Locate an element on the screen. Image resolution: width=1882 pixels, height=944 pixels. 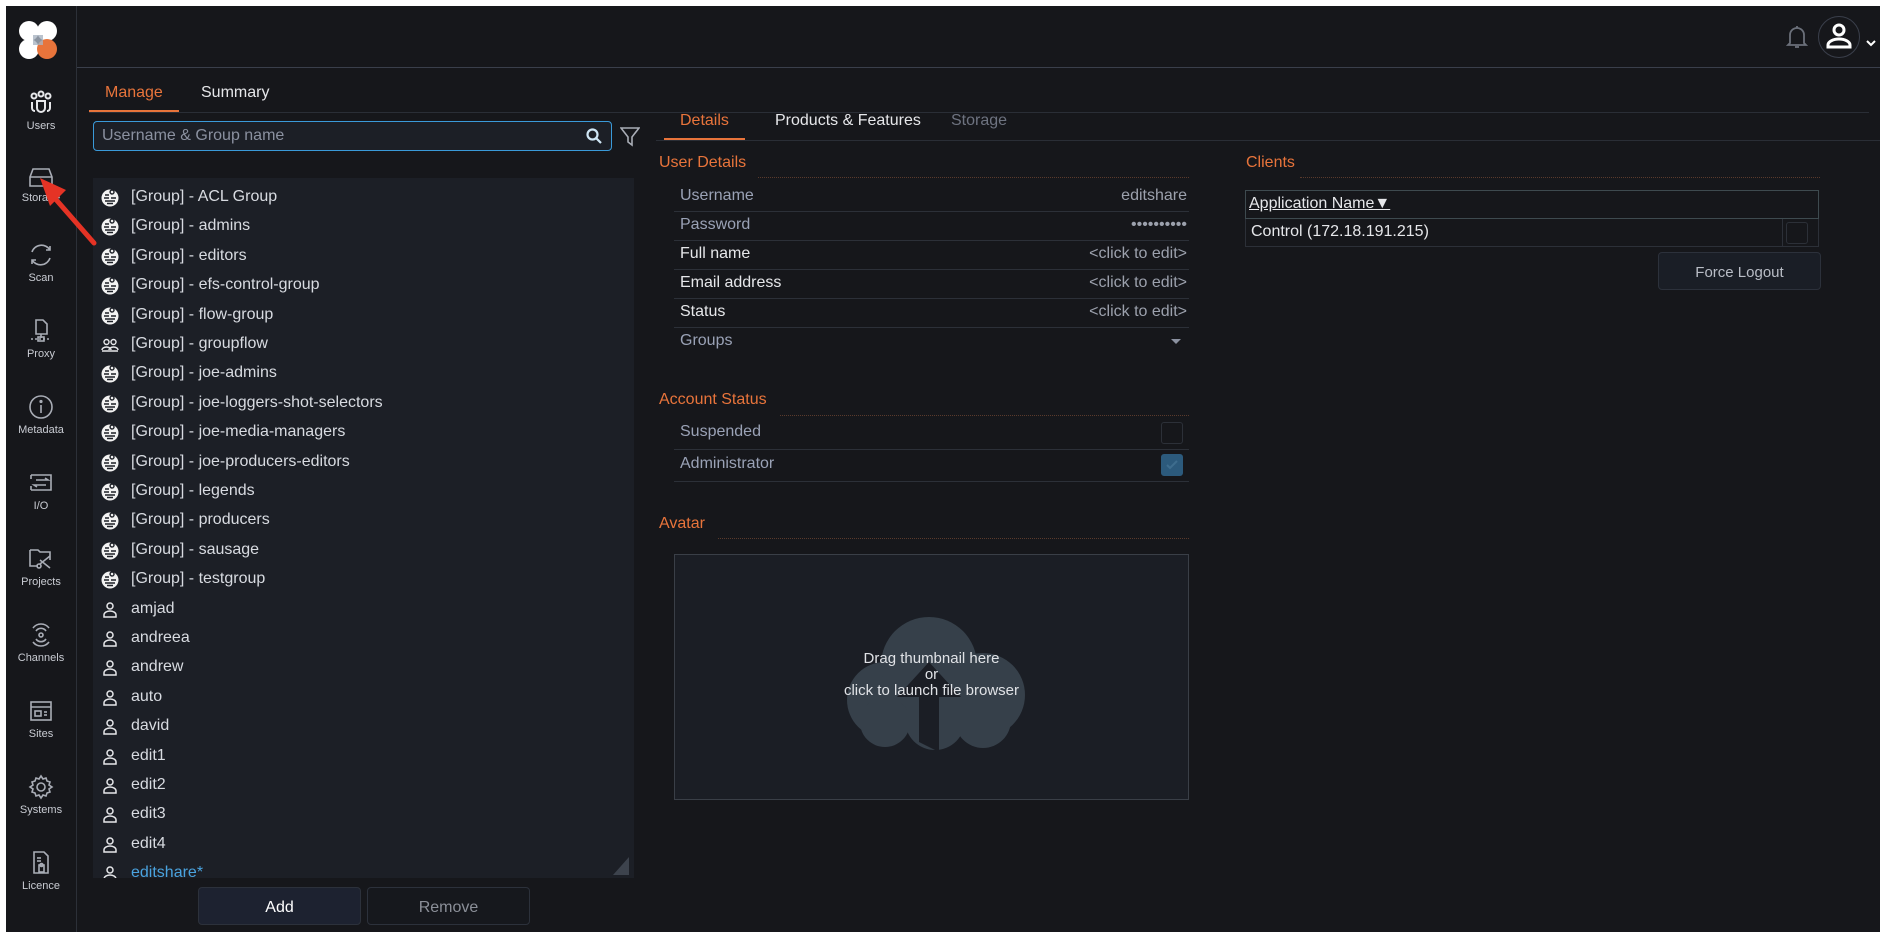
clients-title: Clients is located at coordinates (1270, 162).